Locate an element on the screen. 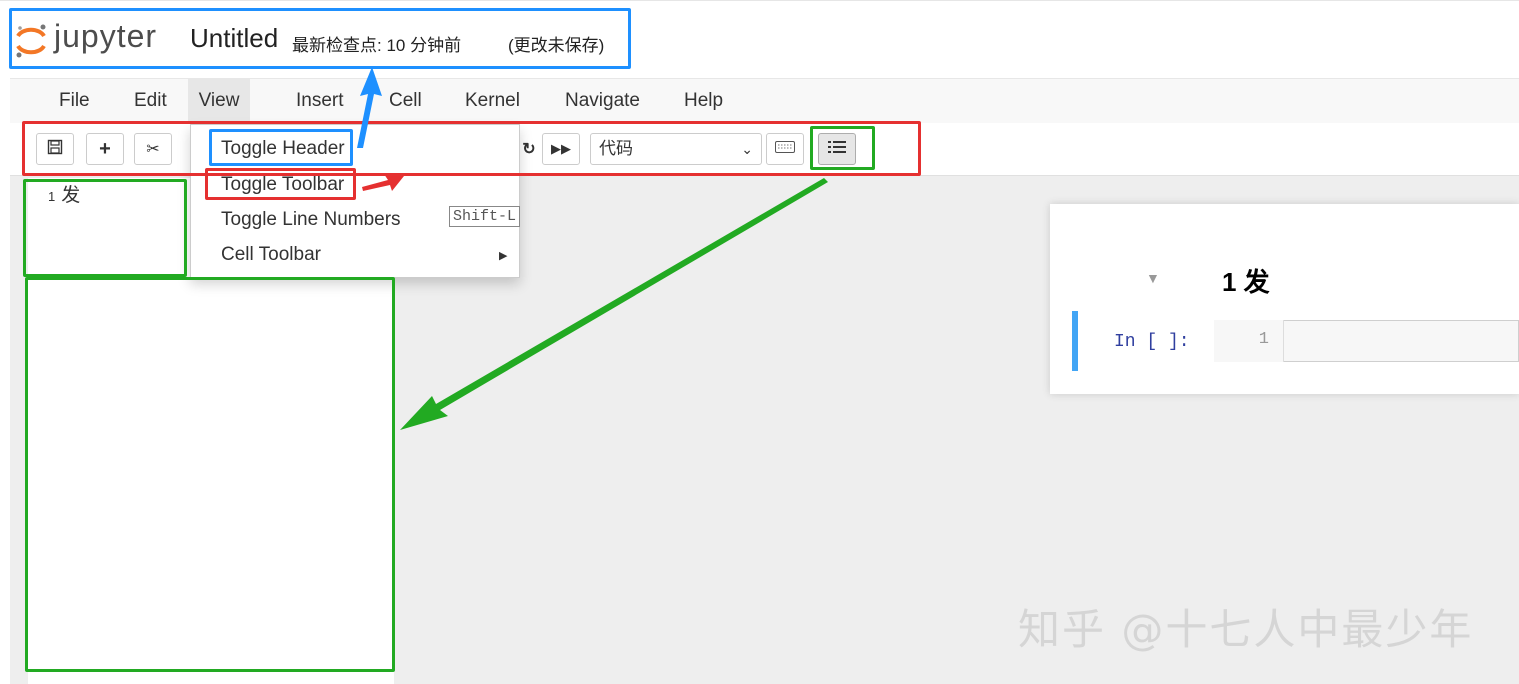  red-arrow is located at coordinates (383, 182).